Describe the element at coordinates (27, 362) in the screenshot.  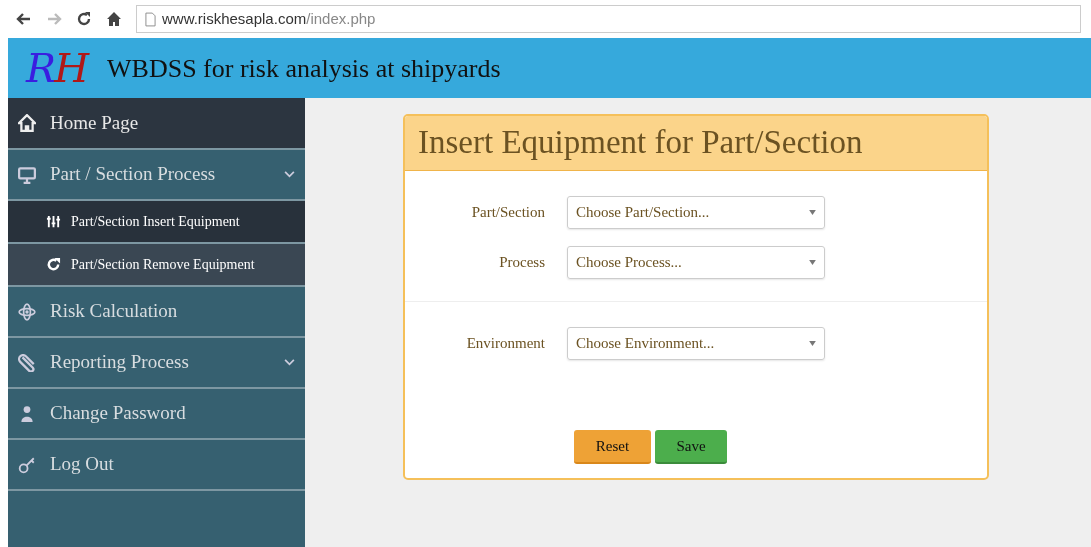
I see `paperclip-icon` at that location.